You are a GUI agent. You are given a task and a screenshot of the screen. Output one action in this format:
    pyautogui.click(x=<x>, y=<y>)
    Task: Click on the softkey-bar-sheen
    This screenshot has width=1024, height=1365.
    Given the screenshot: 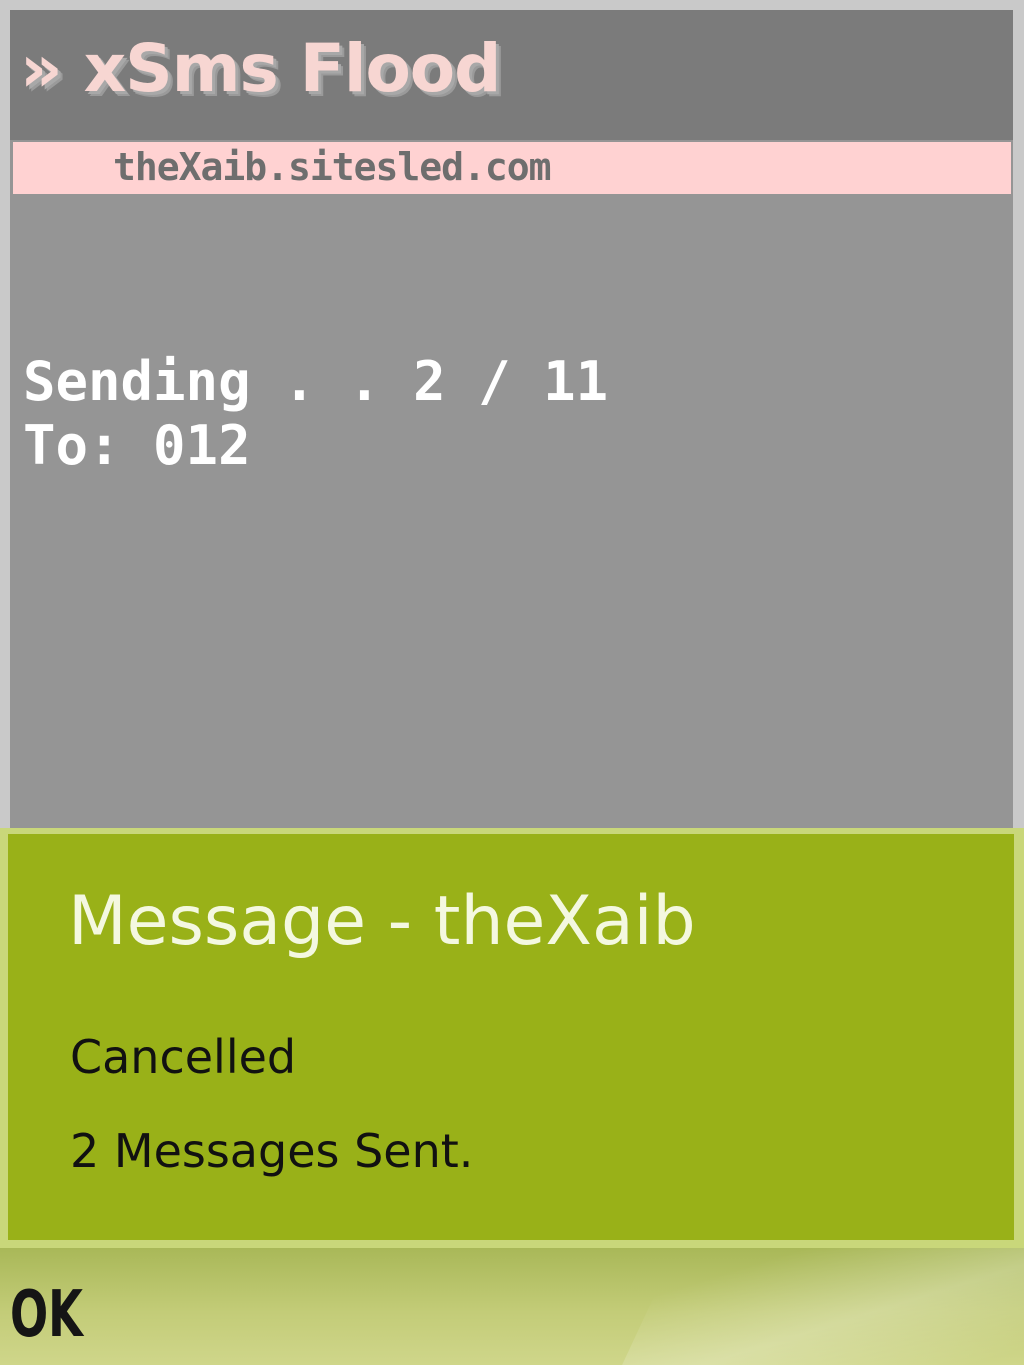 What is the action you would take?
    pyautogui.click(x=813, y=1306)
    